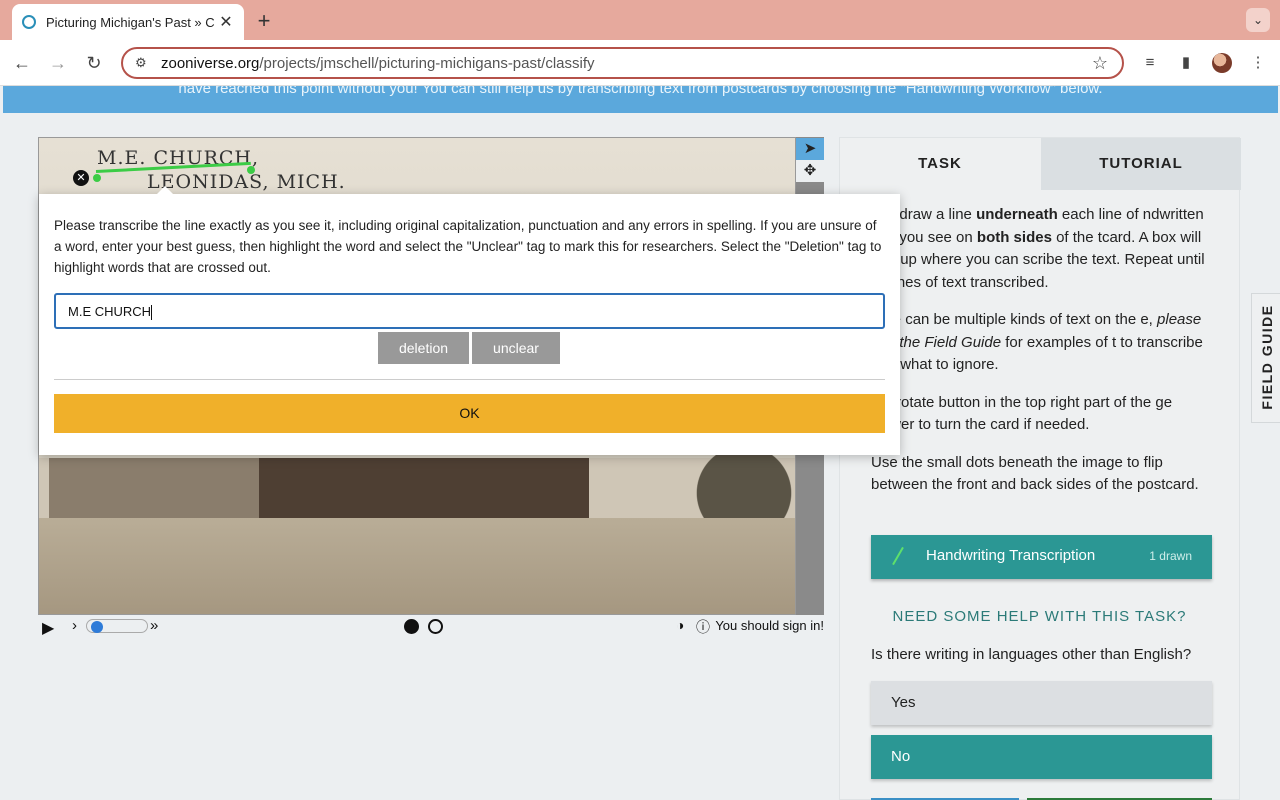  I want to click on close-tab-icon: ✕, so click(226, 22).